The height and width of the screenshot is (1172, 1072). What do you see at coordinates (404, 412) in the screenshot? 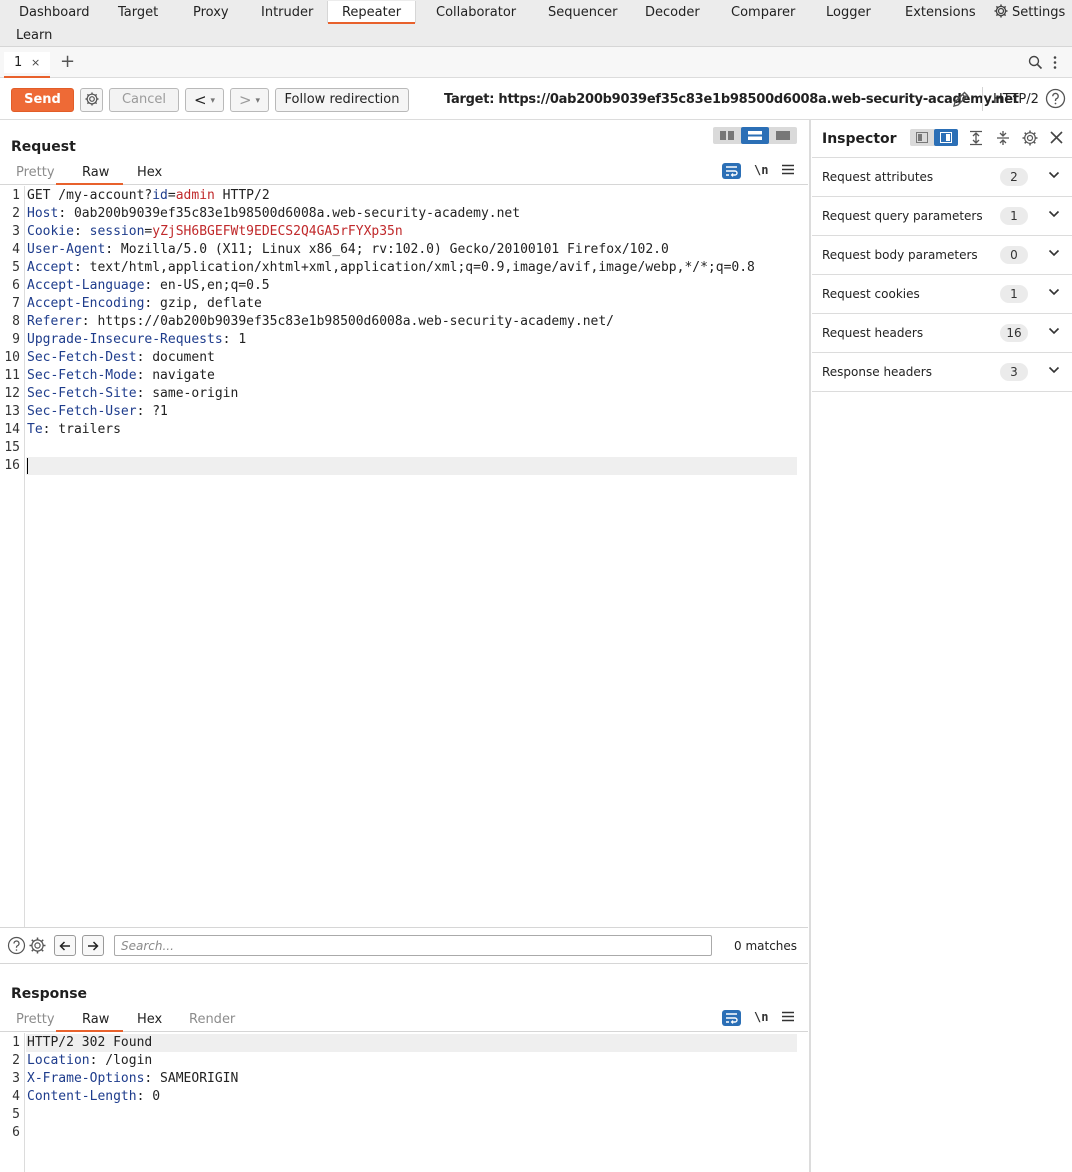
I see `code-line: 13 Sec-Fetch-User: ?1` at bounding box center [404, 412].